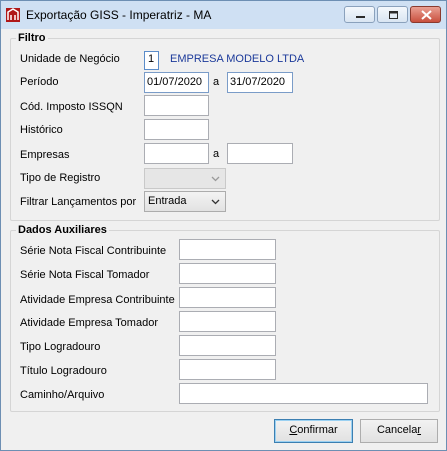 This screenshot has width=447, height=451. Describe the element at coordinates (85, 275) in the screenshot. I see `serie-tomador-label: Série Nota Fiscal Tomador` at that location.